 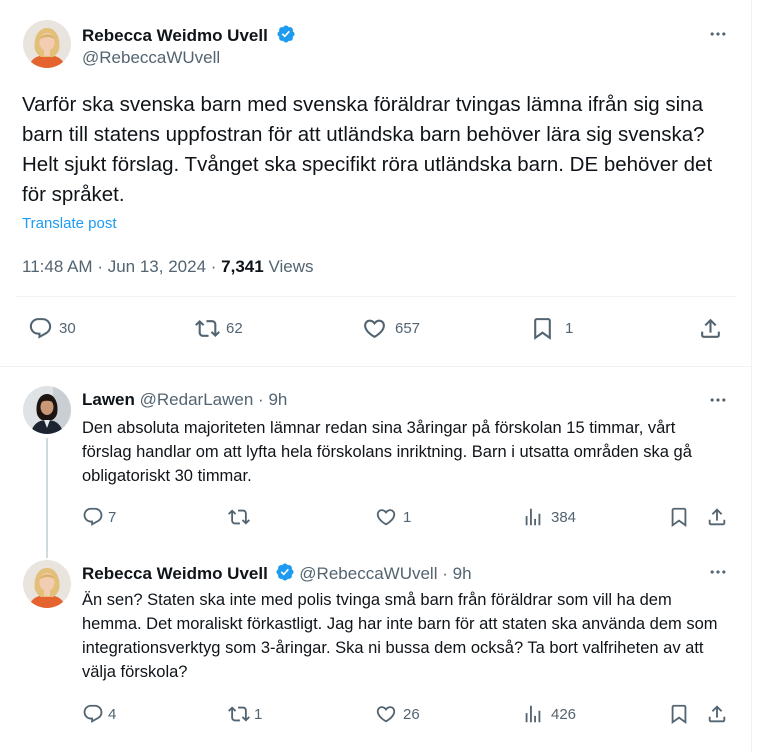 What do you see at coordinates (376, 296) in the screenshot?
I see `divider` at bounding box center [376, 296].